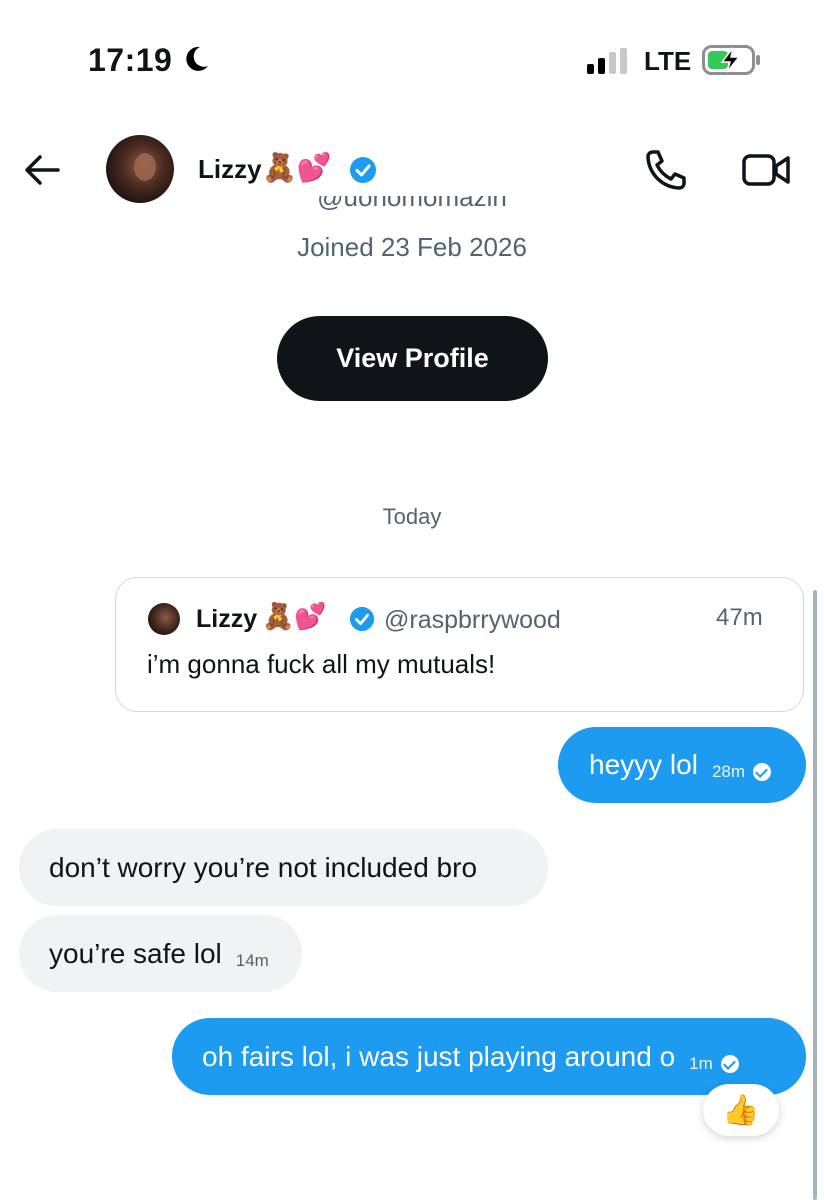 The width and height of the screenshot is (824, 1200). Describe the element at coordinates (135, 953) in the screenshot. I see `message-text: you’re safe lol` at that location.